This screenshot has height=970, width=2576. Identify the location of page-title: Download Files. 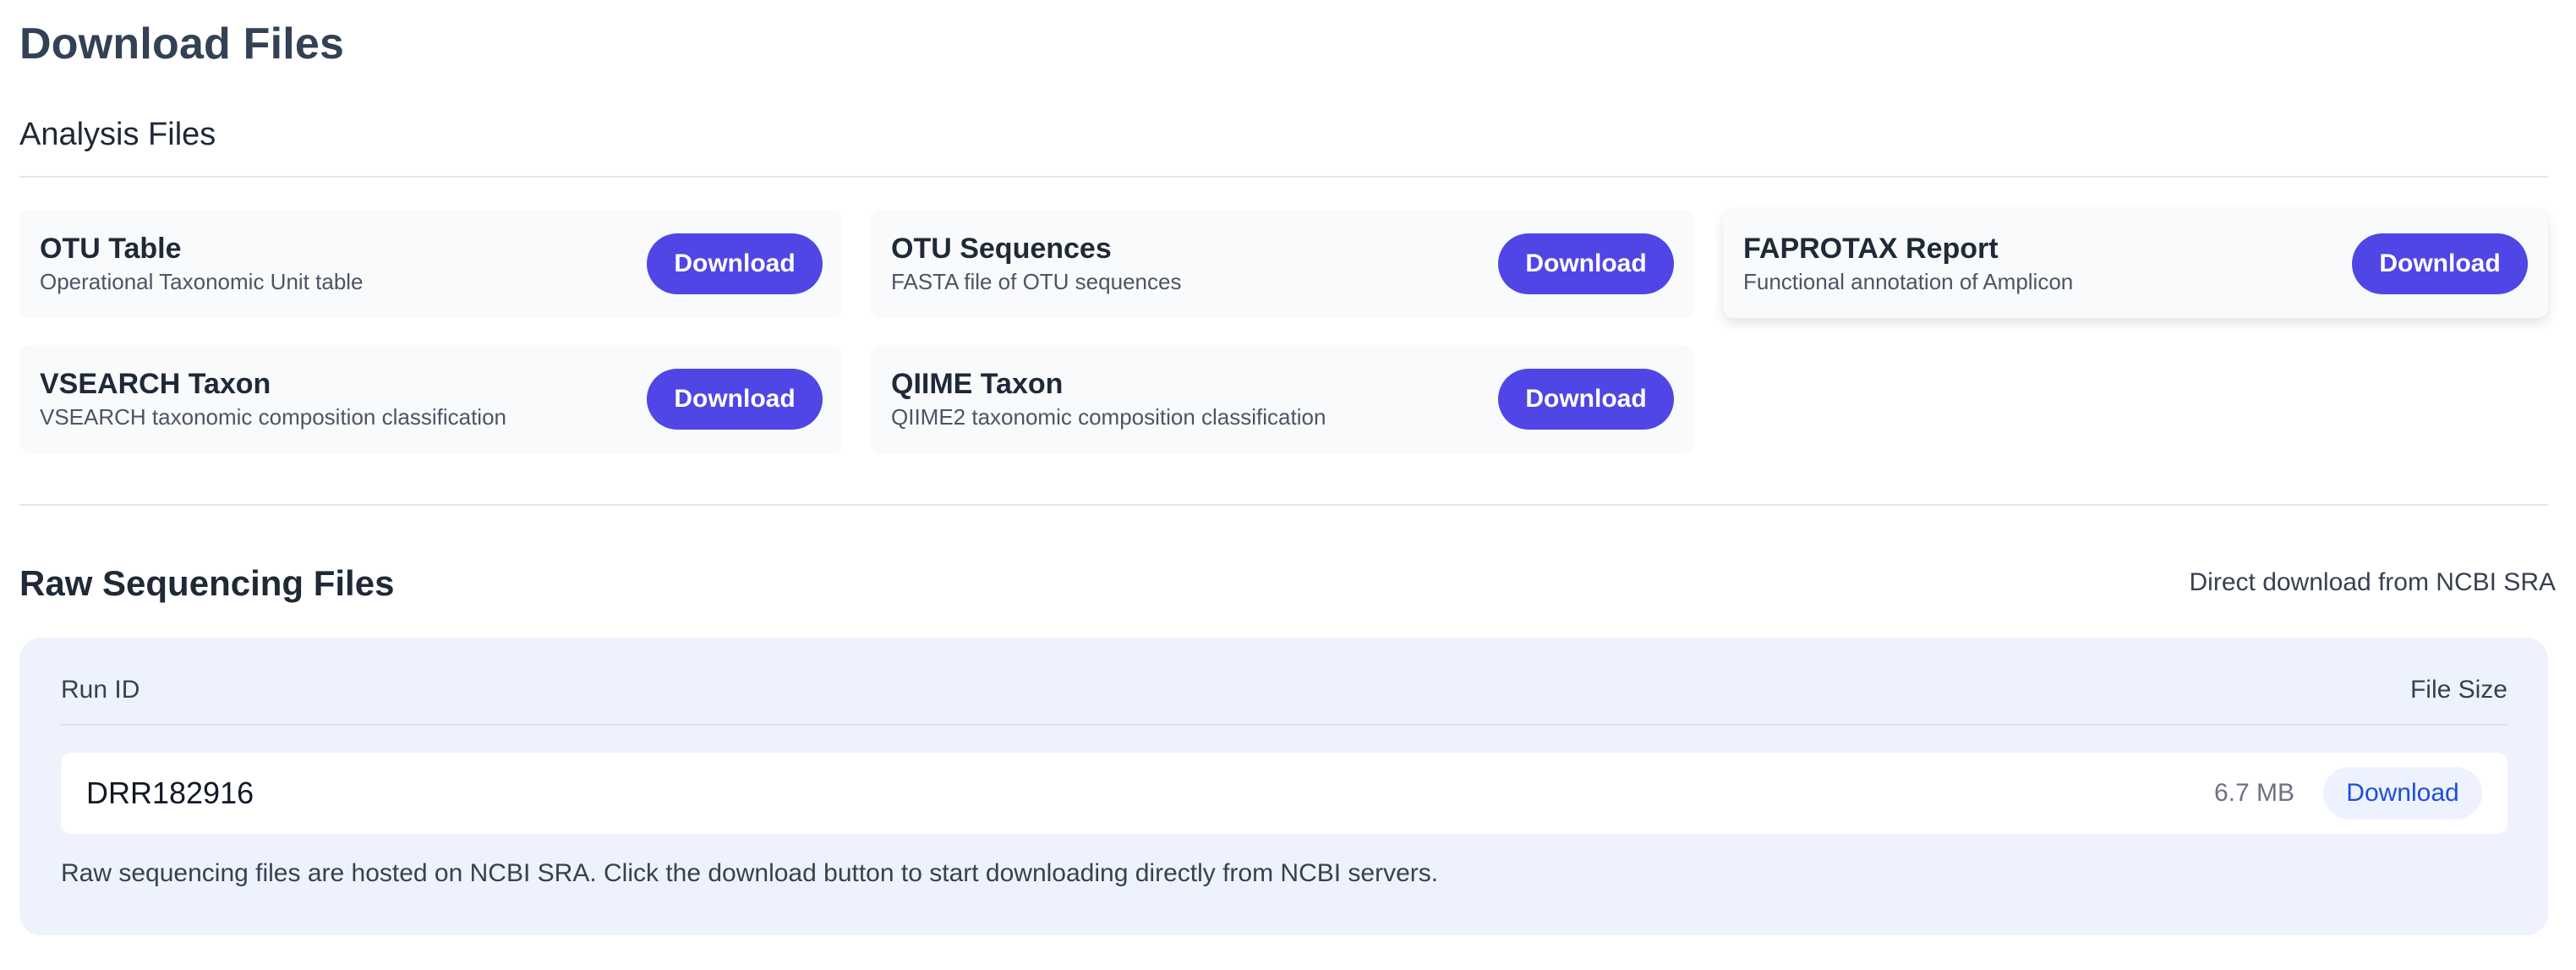
(182, 44).